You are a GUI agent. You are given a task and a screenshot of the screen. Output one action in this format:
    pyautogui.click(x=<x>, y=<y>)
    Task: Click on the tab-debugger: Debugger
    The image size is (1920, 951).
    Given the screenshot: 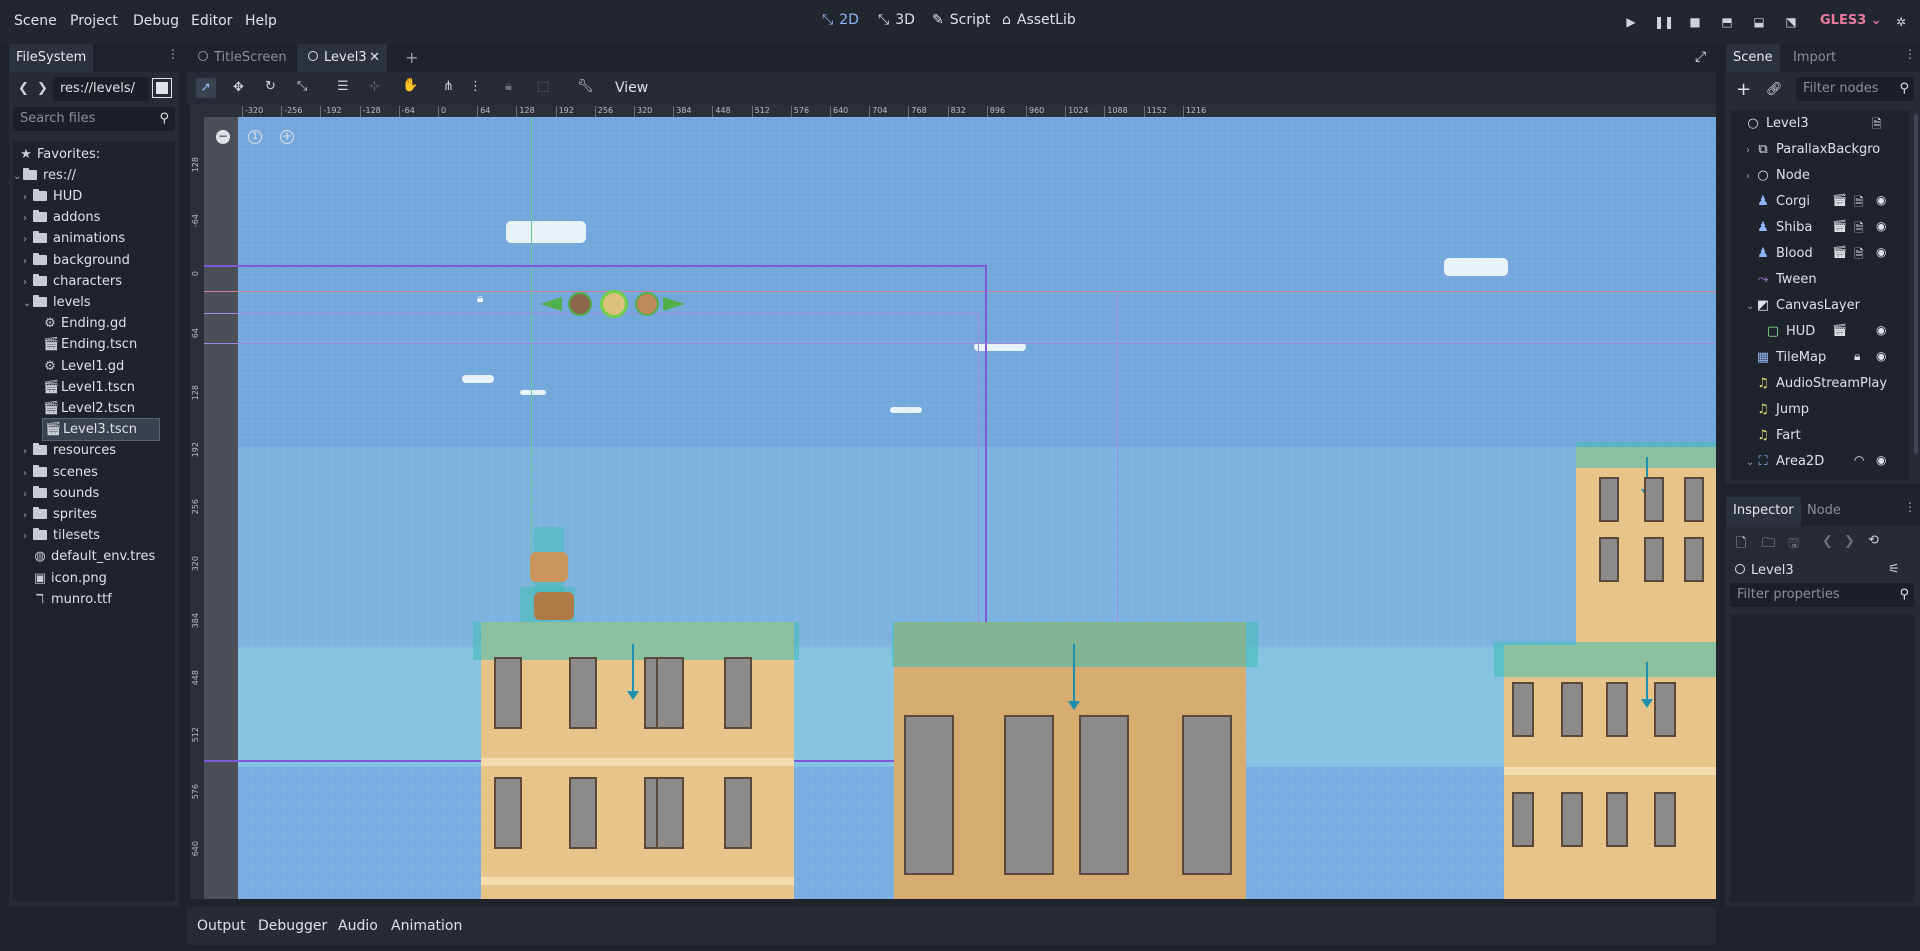 What is the action you would take?
    pyautogui.click(x=292, y=926)
    